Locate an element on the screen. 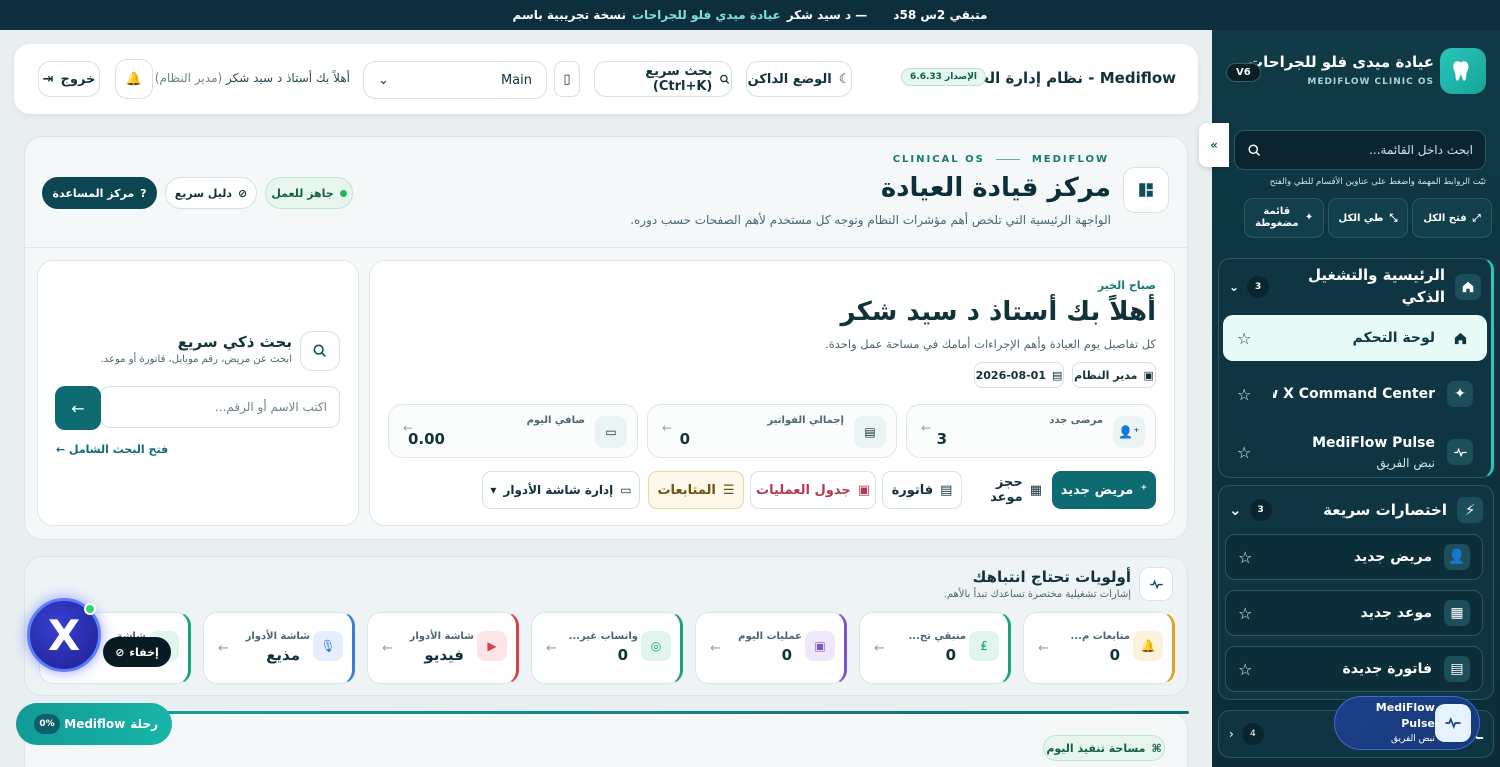  banner-prefix: نسخة تجريبية باسم is located at coordinates (569, 15).